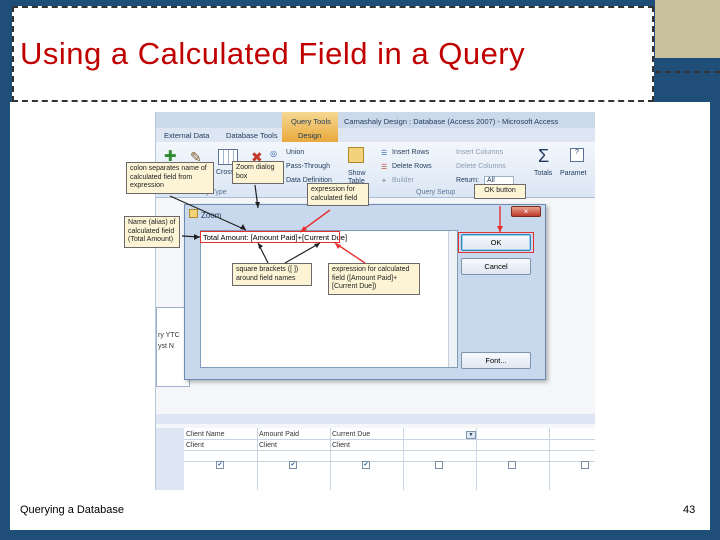  Describe the element at coordinates (208, 213) in the screenshot. I see `arrow-colon` at that location.